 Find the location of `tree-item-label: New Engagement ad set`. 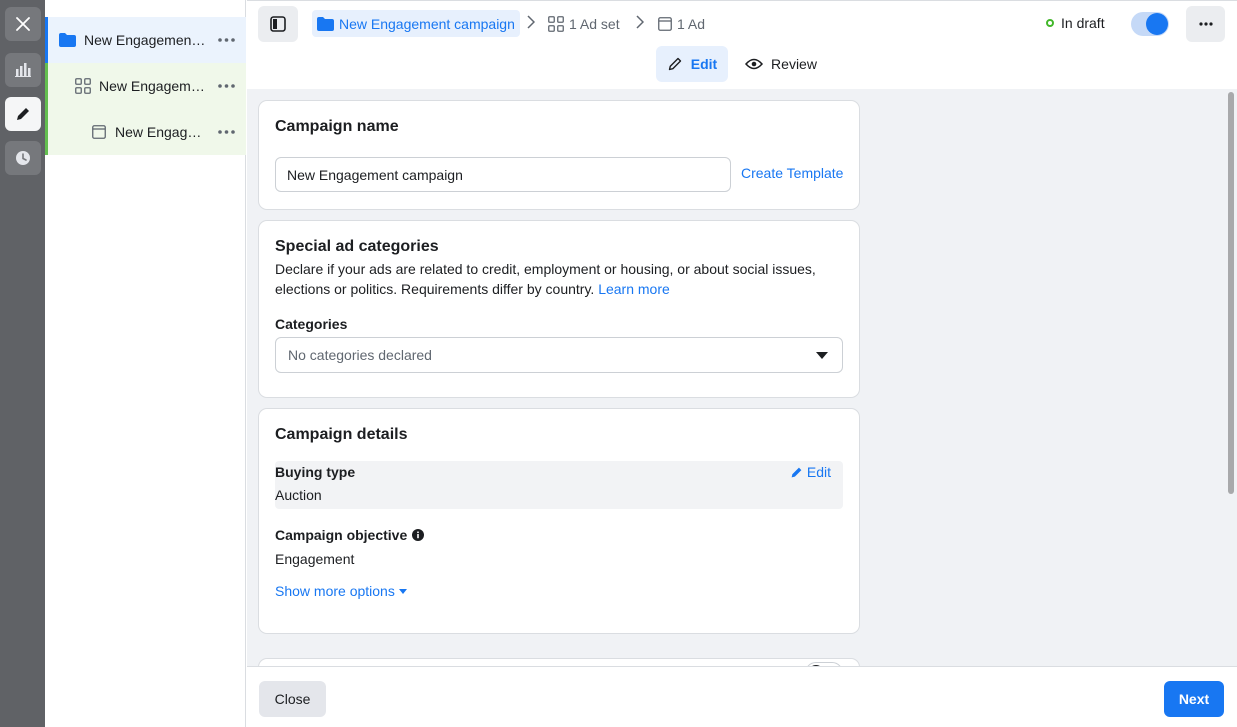

tree-item-label: New Engagement ad set is located at coordinates (152, 86).